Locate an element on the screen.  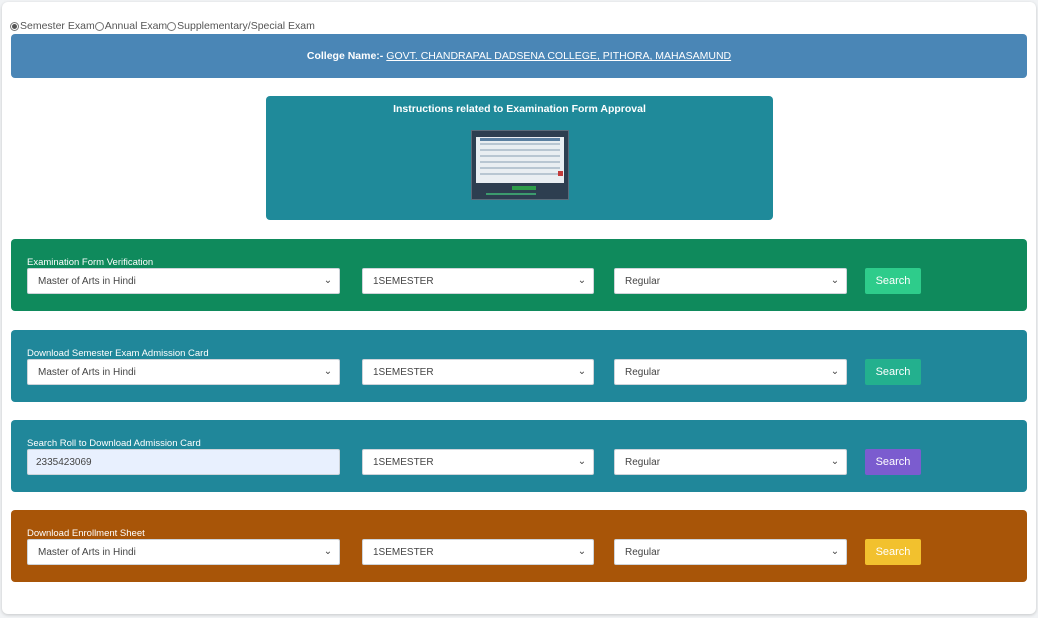
radio-supplementary-exam: Supplementary/Special Exam is located at coordinates (241, 26).